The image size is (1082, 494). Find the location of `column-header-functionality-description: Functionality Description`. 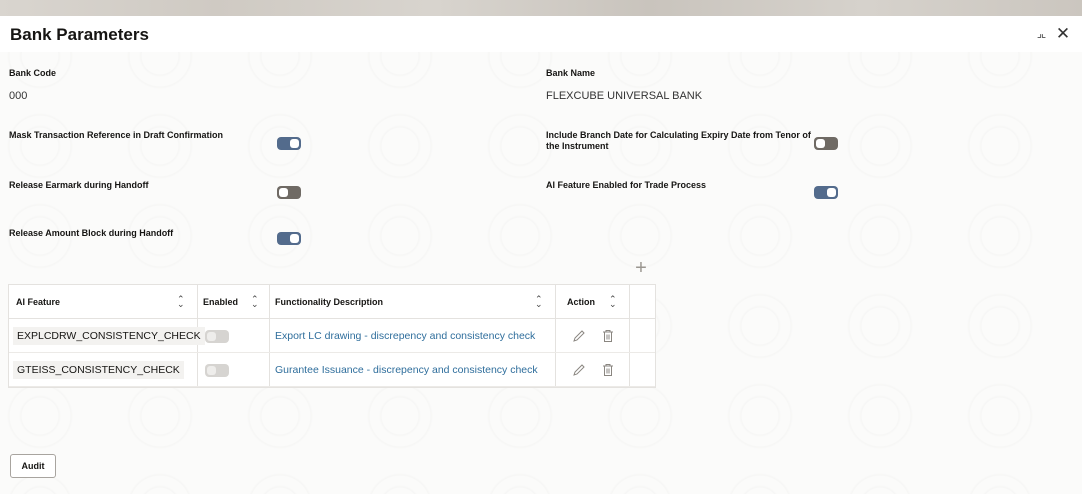

column-header-functionality-description: Functionality Description is located at coordinates (329, 302).